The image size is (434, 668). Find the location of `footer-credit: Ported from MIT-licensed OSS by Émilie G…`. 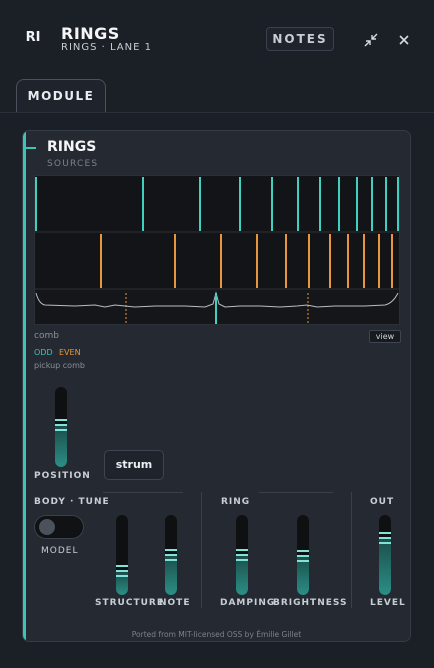

footer-credit: Ported from MIT-licensed OSS by Émilie G… is located at coordinates (216, 634).